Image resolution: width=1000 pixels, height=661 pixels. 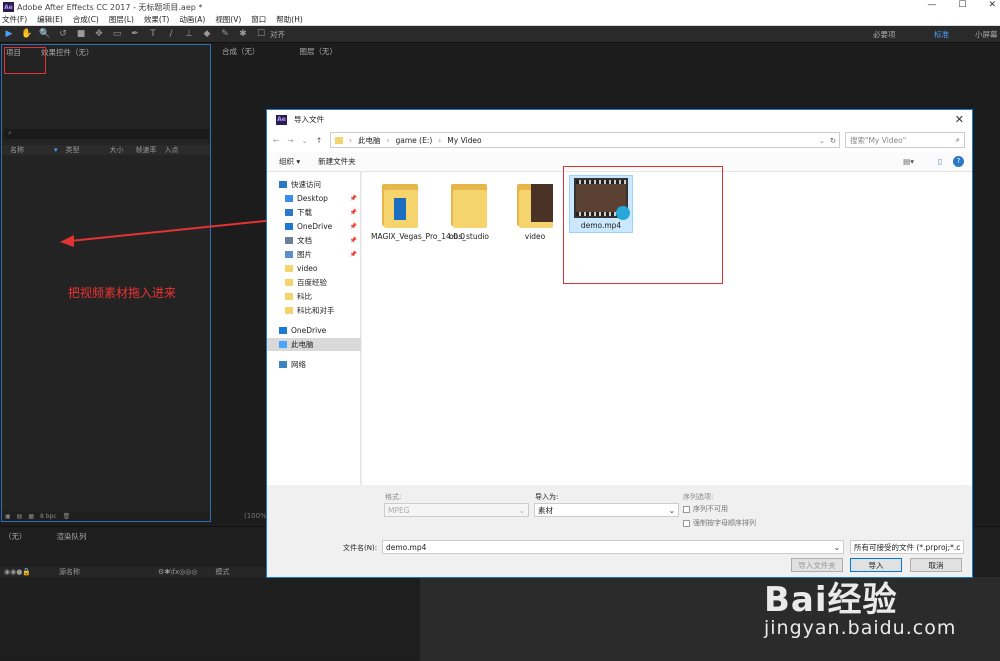 I want to click on nav-item: 此电脑, so click(x=314, y=344).